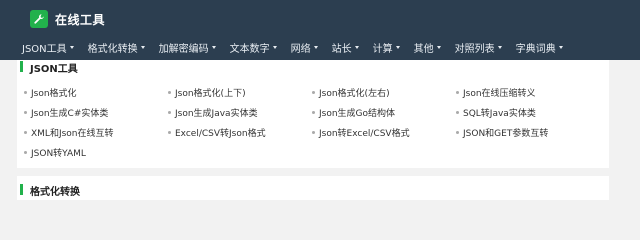 This screenshot has width=640, height=240. What do you see at coordinates (39, 19) in the screenshot?
I see `wrench-icon` at bounding box center [39, 19].